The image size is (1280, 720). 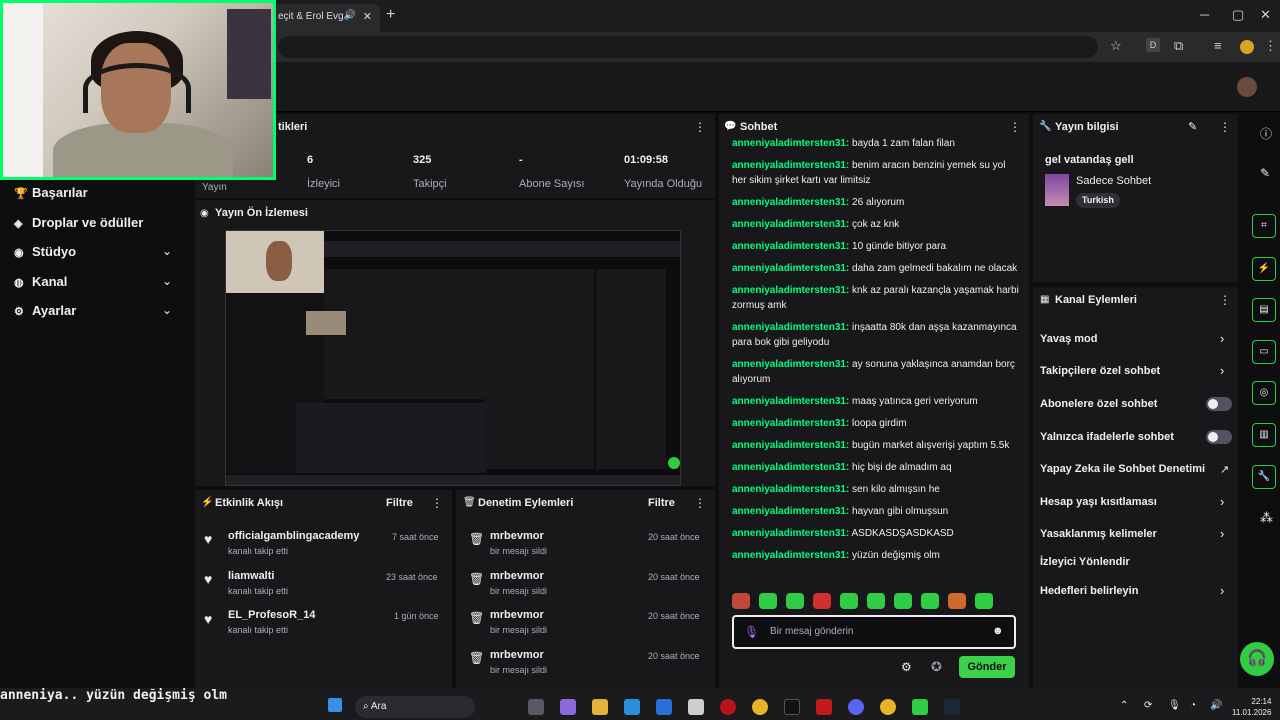 I want to click on file-explorer-icon, so click(x=600, y=707).